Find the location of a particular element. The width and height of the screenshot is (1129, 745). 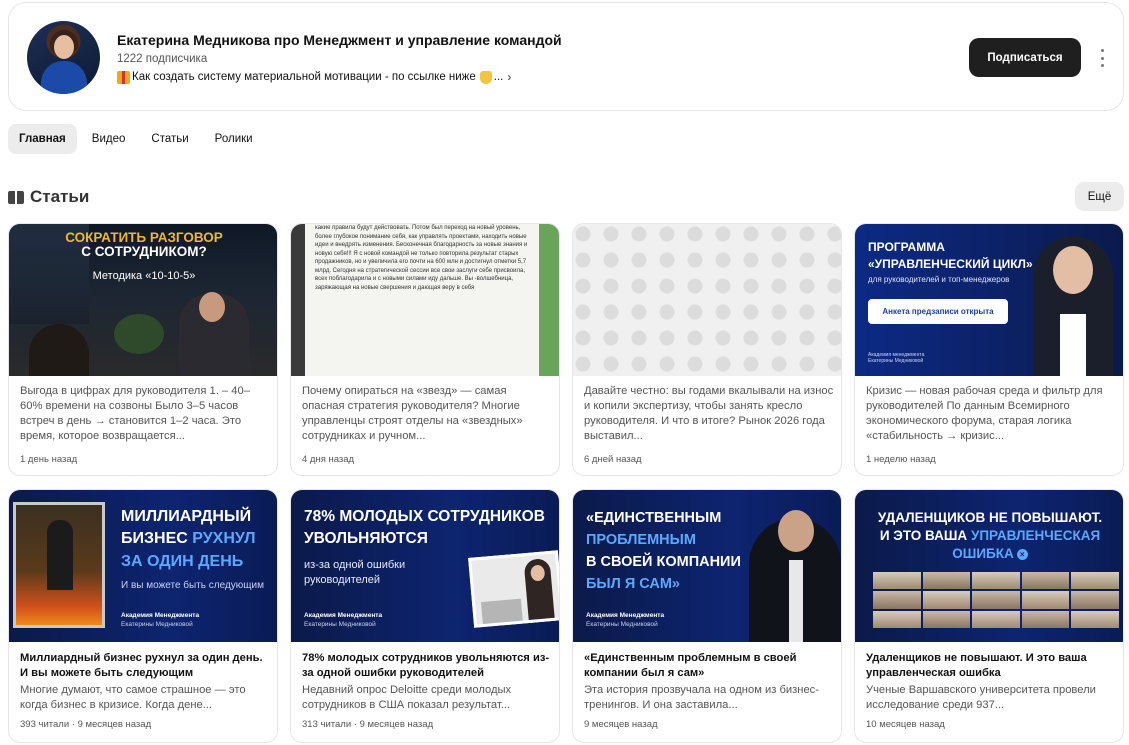

article-meta: 4 дня назад is located at coordinates (328, 459).